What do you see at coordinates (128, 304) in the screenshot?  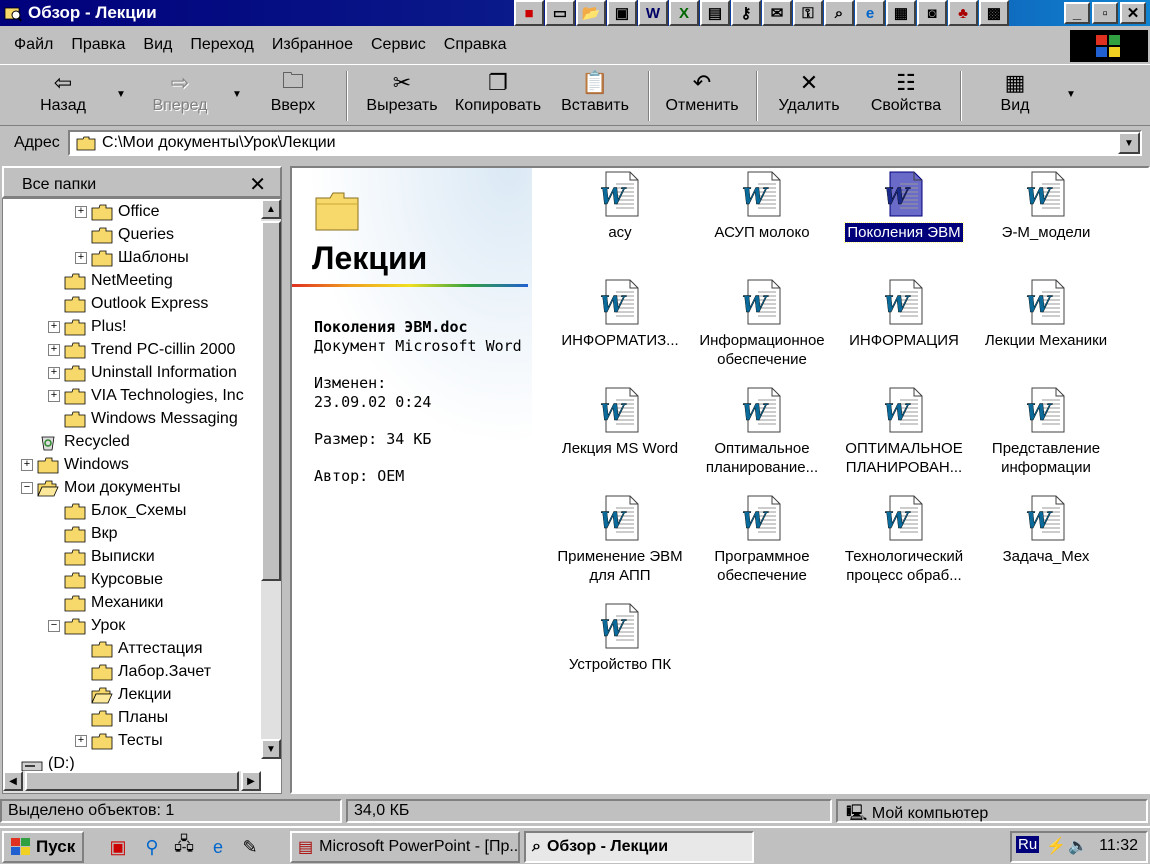 I see `tree-item: Outlook Express` at bounding box center [128, 304].